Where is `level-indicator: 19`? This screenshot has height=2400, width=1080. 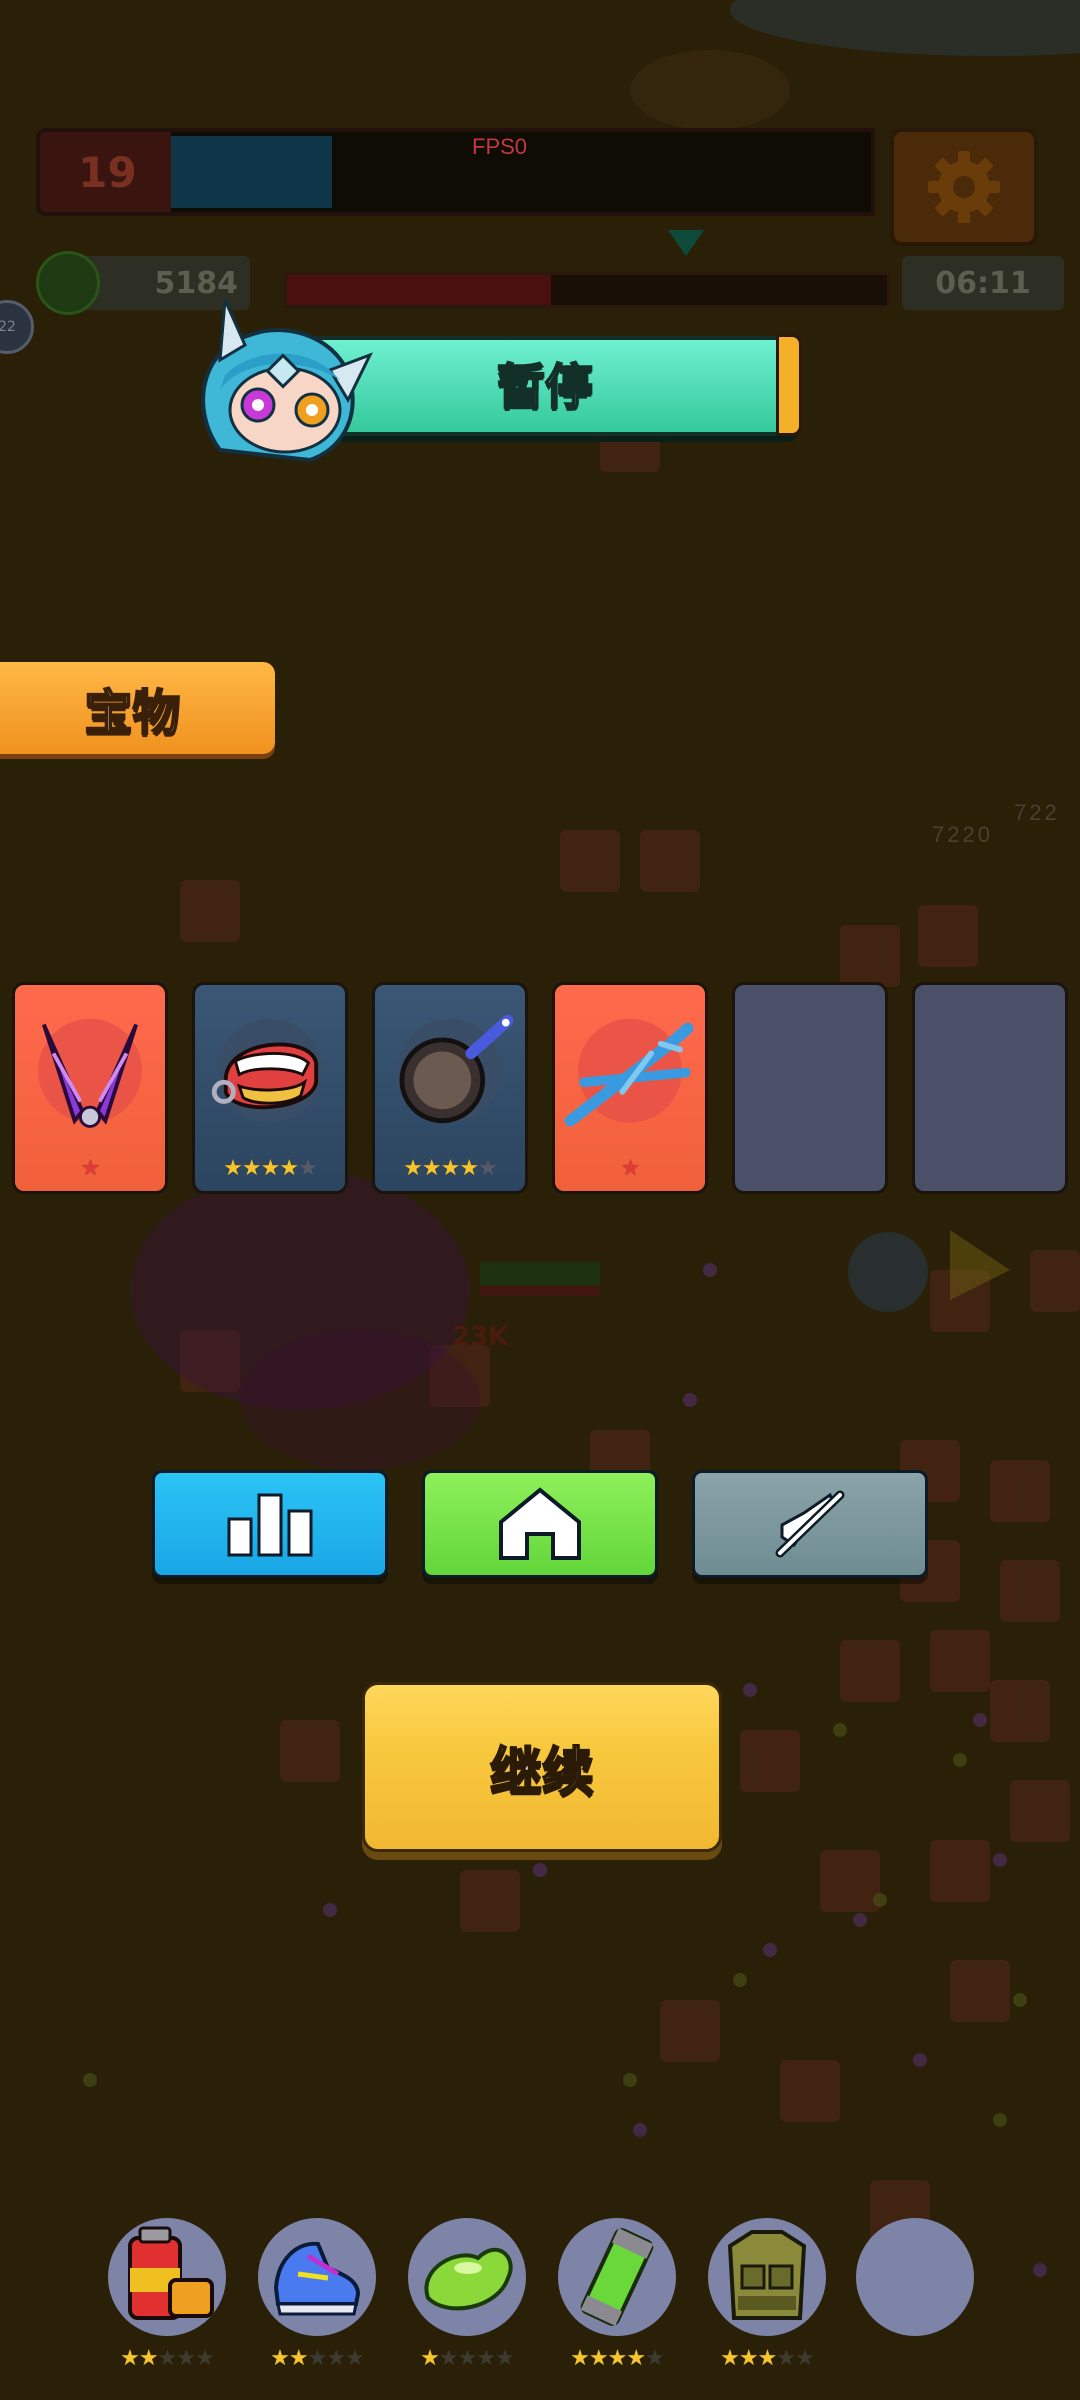
level-indicator: 19 is located at coordinates (107, 172).